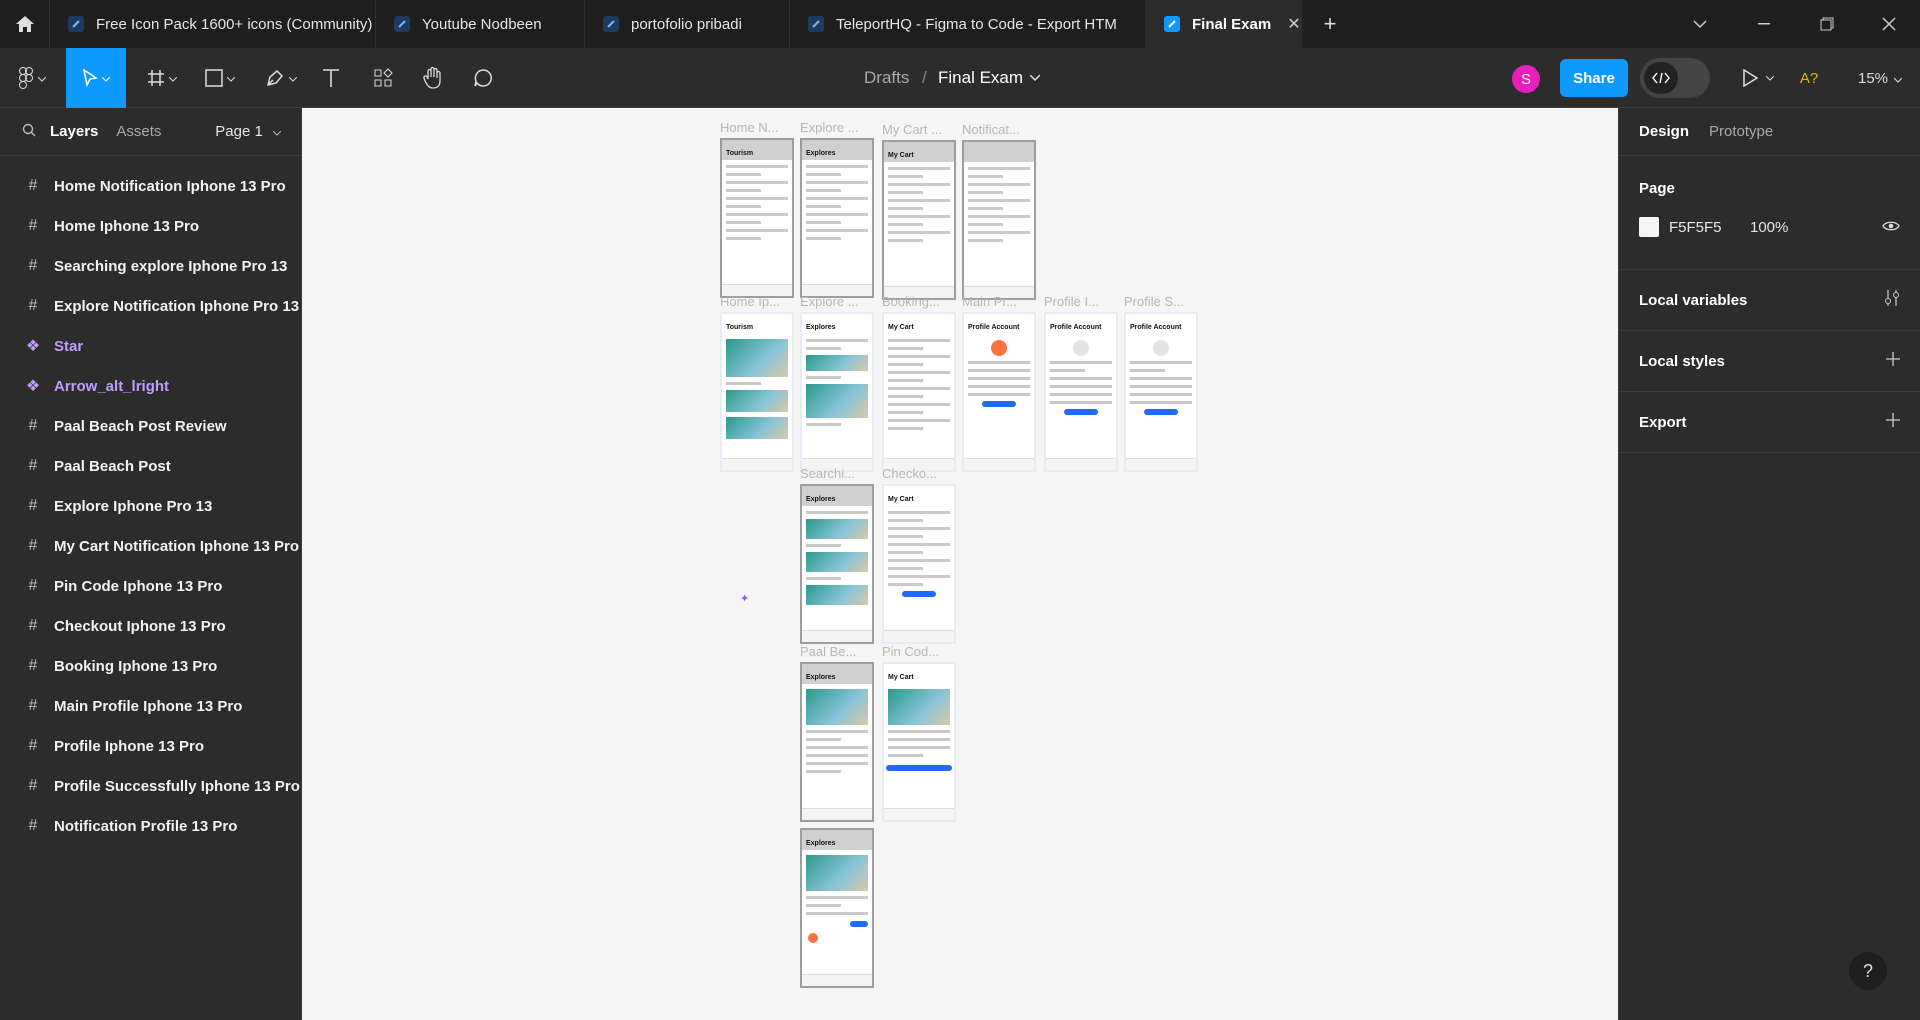  Describe the element at coordinates (483, 78) in the screenshot. I see `comment-tool-button` at that location.